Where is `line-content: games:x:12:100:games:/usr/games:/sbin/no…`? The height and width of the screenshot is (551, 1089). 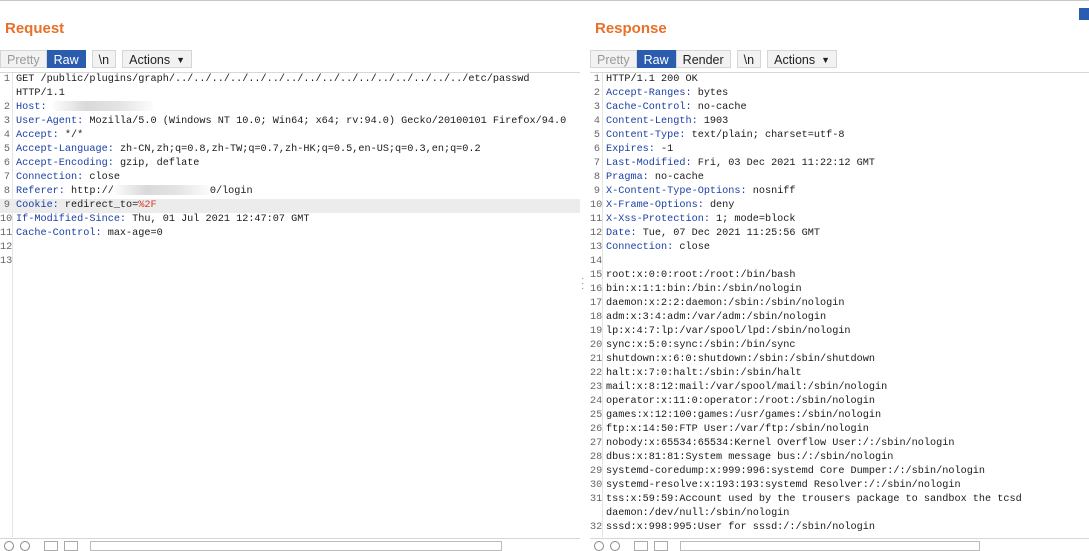 line-content: games:x:12:100:games:/usr/games:/sbin/no… is located at coordinates (743, 416).